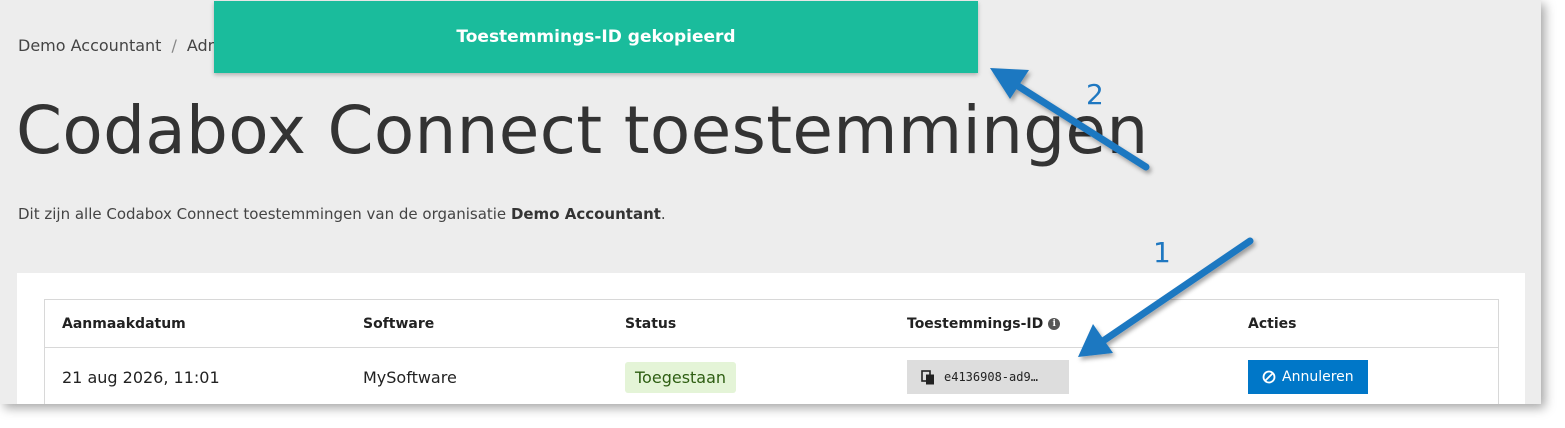 This screenshot has width=1565, height=428. I want to click on cell-created: 21 aug 2026, 11:01, so click(141, 377).